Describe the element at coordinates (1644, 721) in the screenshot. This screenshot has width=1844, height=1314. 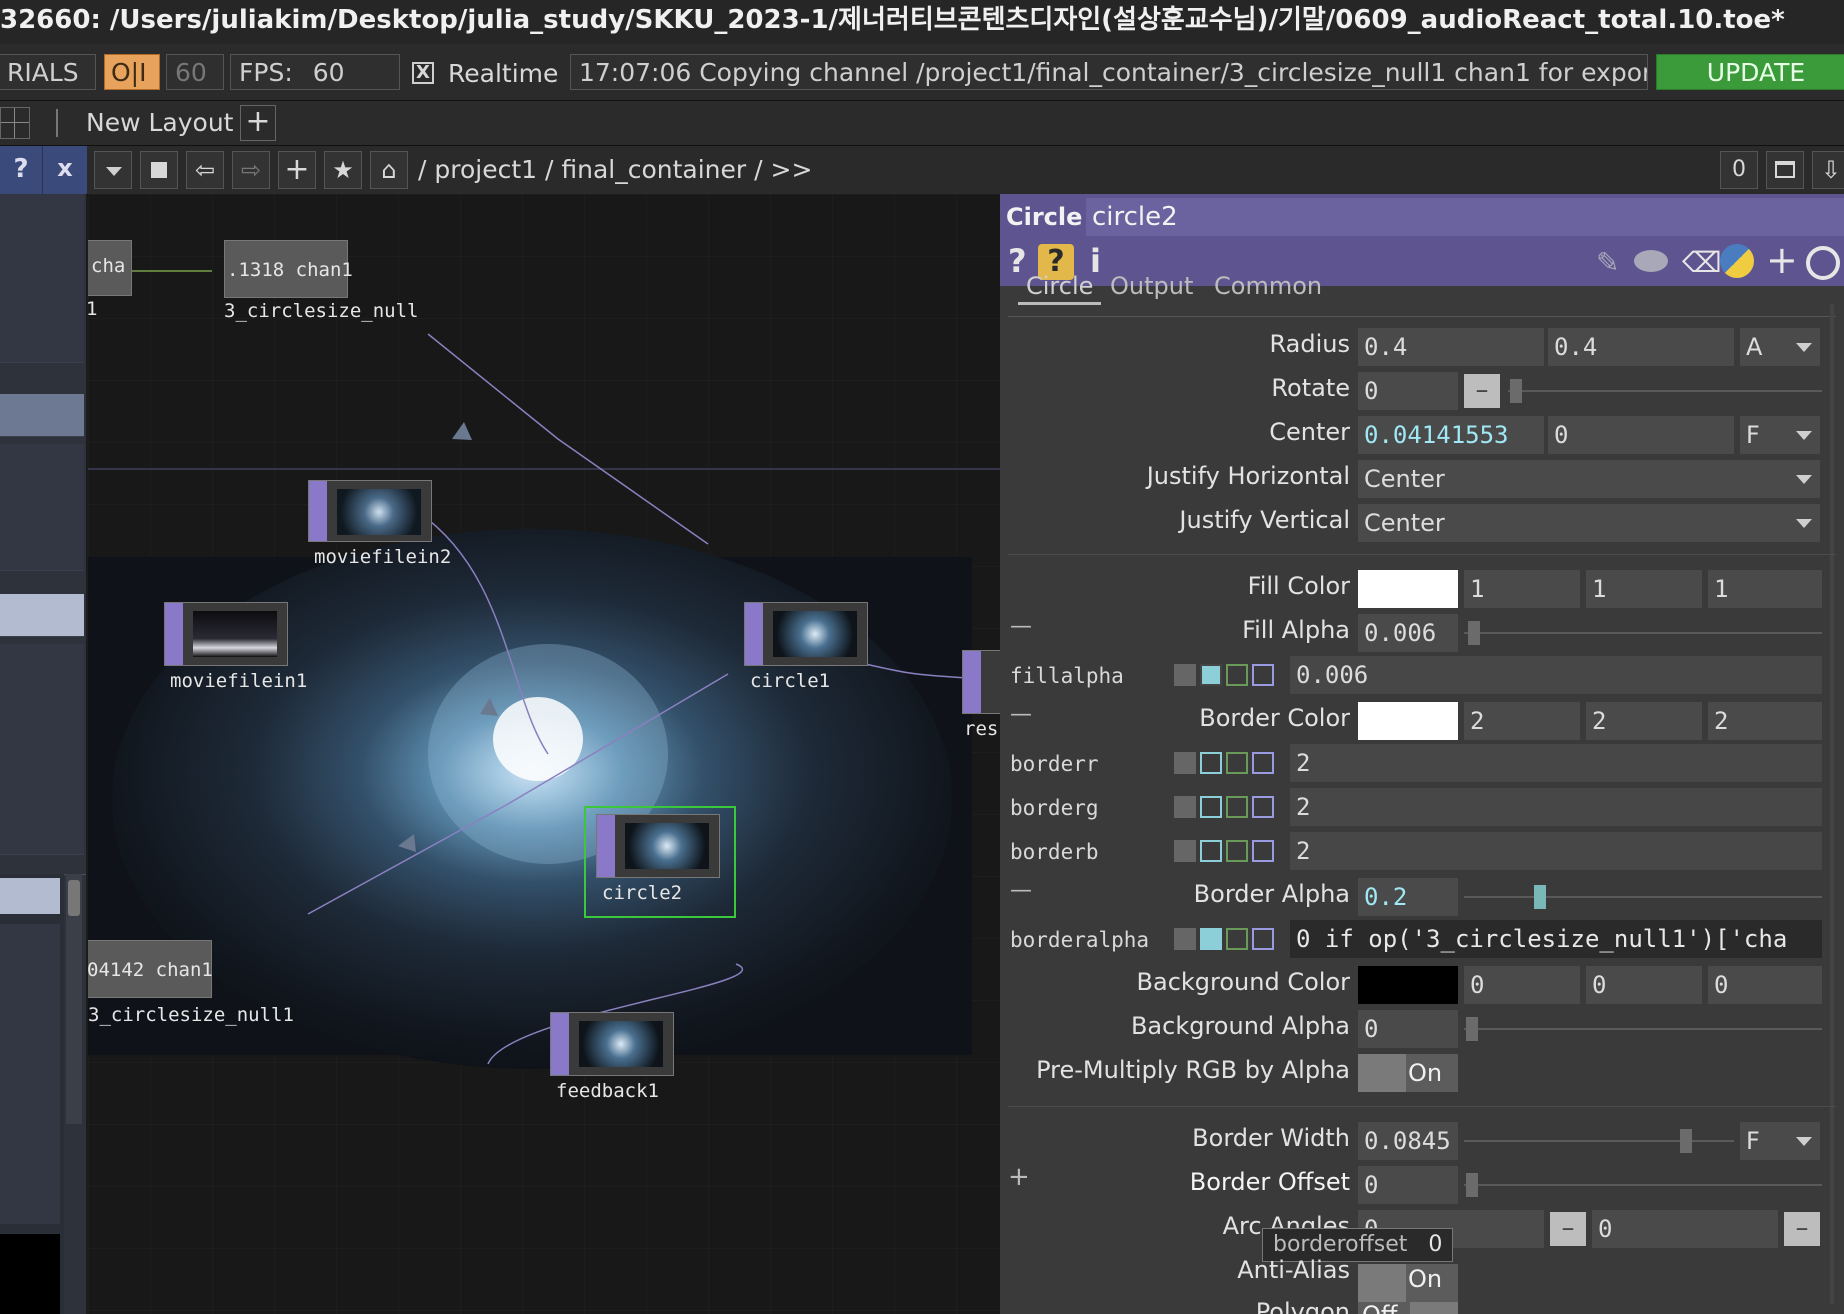
I see `border-color-g-field: 2` at that location.